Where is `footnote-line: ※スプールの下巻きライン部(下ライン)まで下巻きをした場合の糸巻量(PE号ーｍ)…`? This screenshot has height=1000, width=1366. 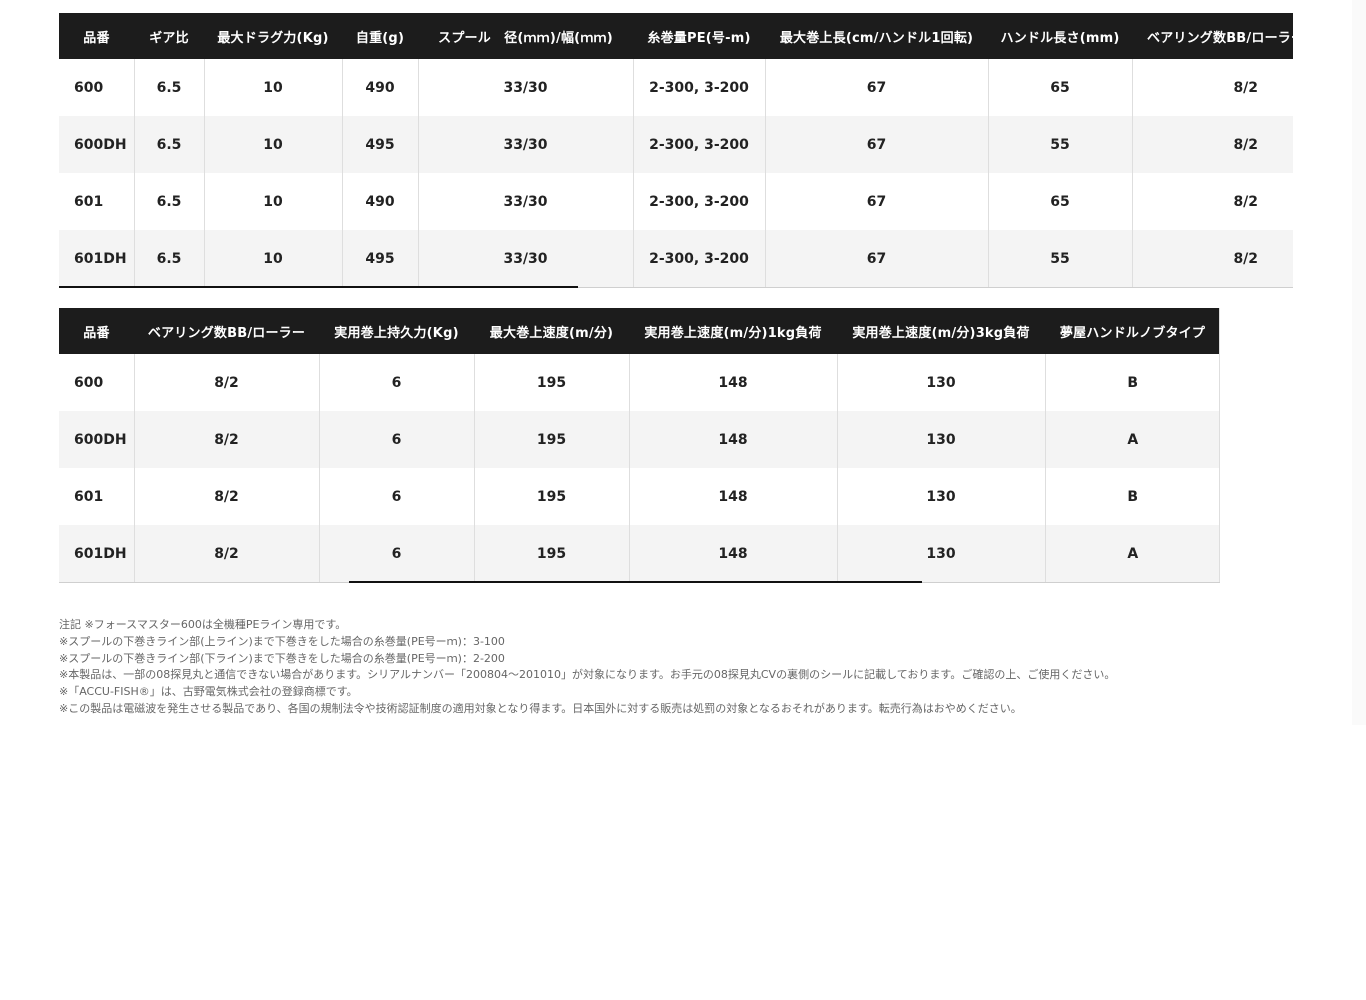 footnote-line: ※スプールの下巻きライン部(下ライン)まで下巻きをした場合の糸巻量(PE号ーｍ)… is located at coordinates (282, 658).